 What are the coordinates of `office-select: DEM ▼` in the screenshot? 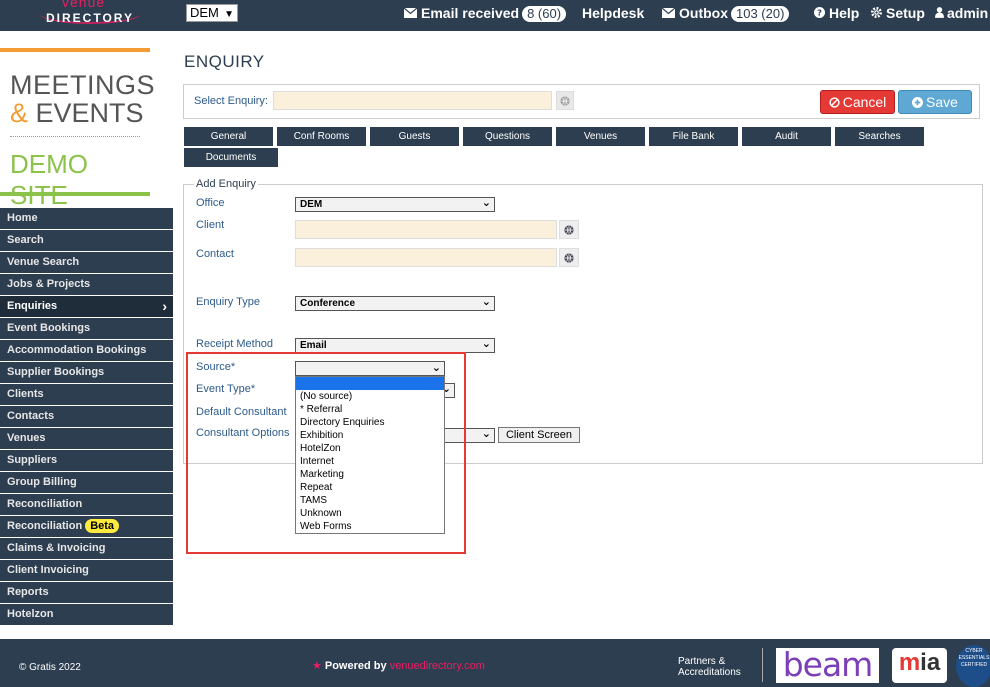 It's located at (212, 13).